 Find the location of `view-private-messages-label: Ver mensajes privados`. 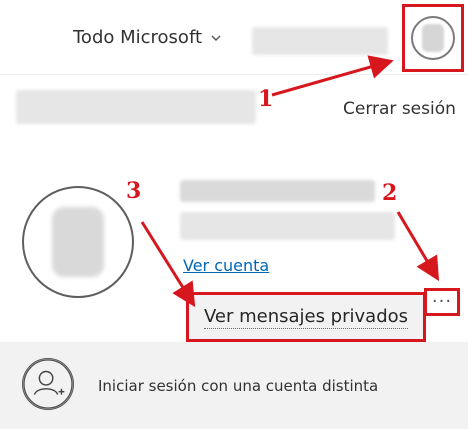

view-private-messages-label: Ver mensajes privados is located at coordinates (306, 317).